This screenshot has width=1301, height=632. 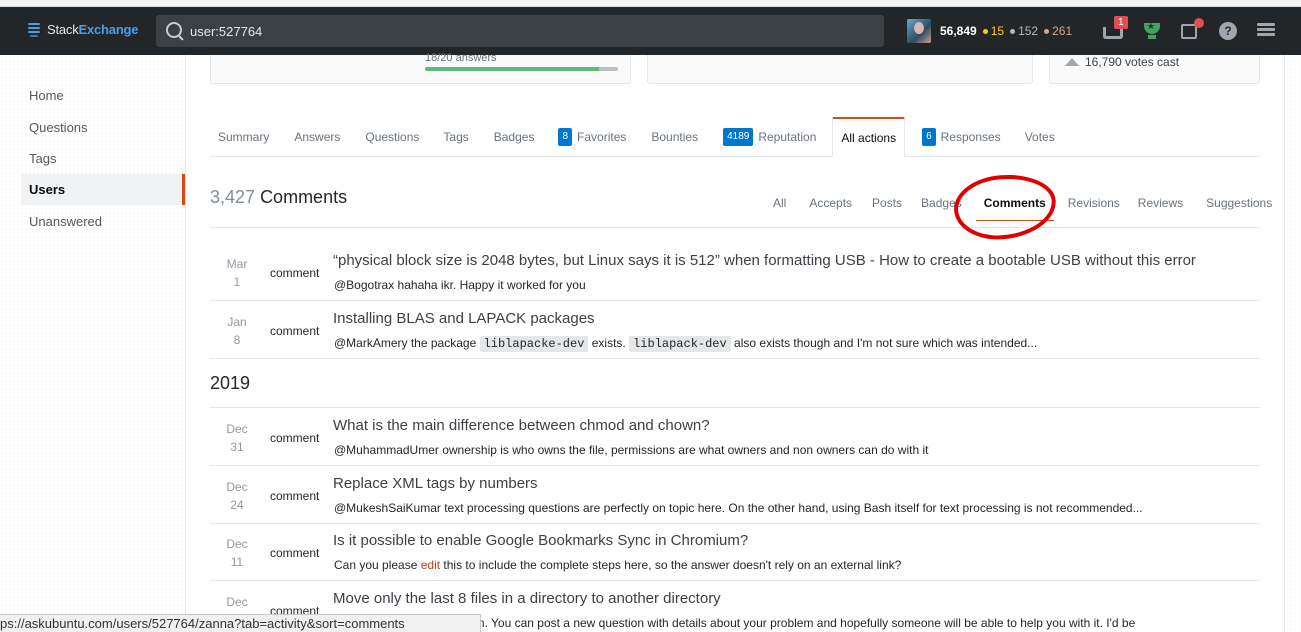 What do you see at coordinates (1151, 26) in the screenshot?
I see `star-icon: ★` at bounding box center [1151, 26].